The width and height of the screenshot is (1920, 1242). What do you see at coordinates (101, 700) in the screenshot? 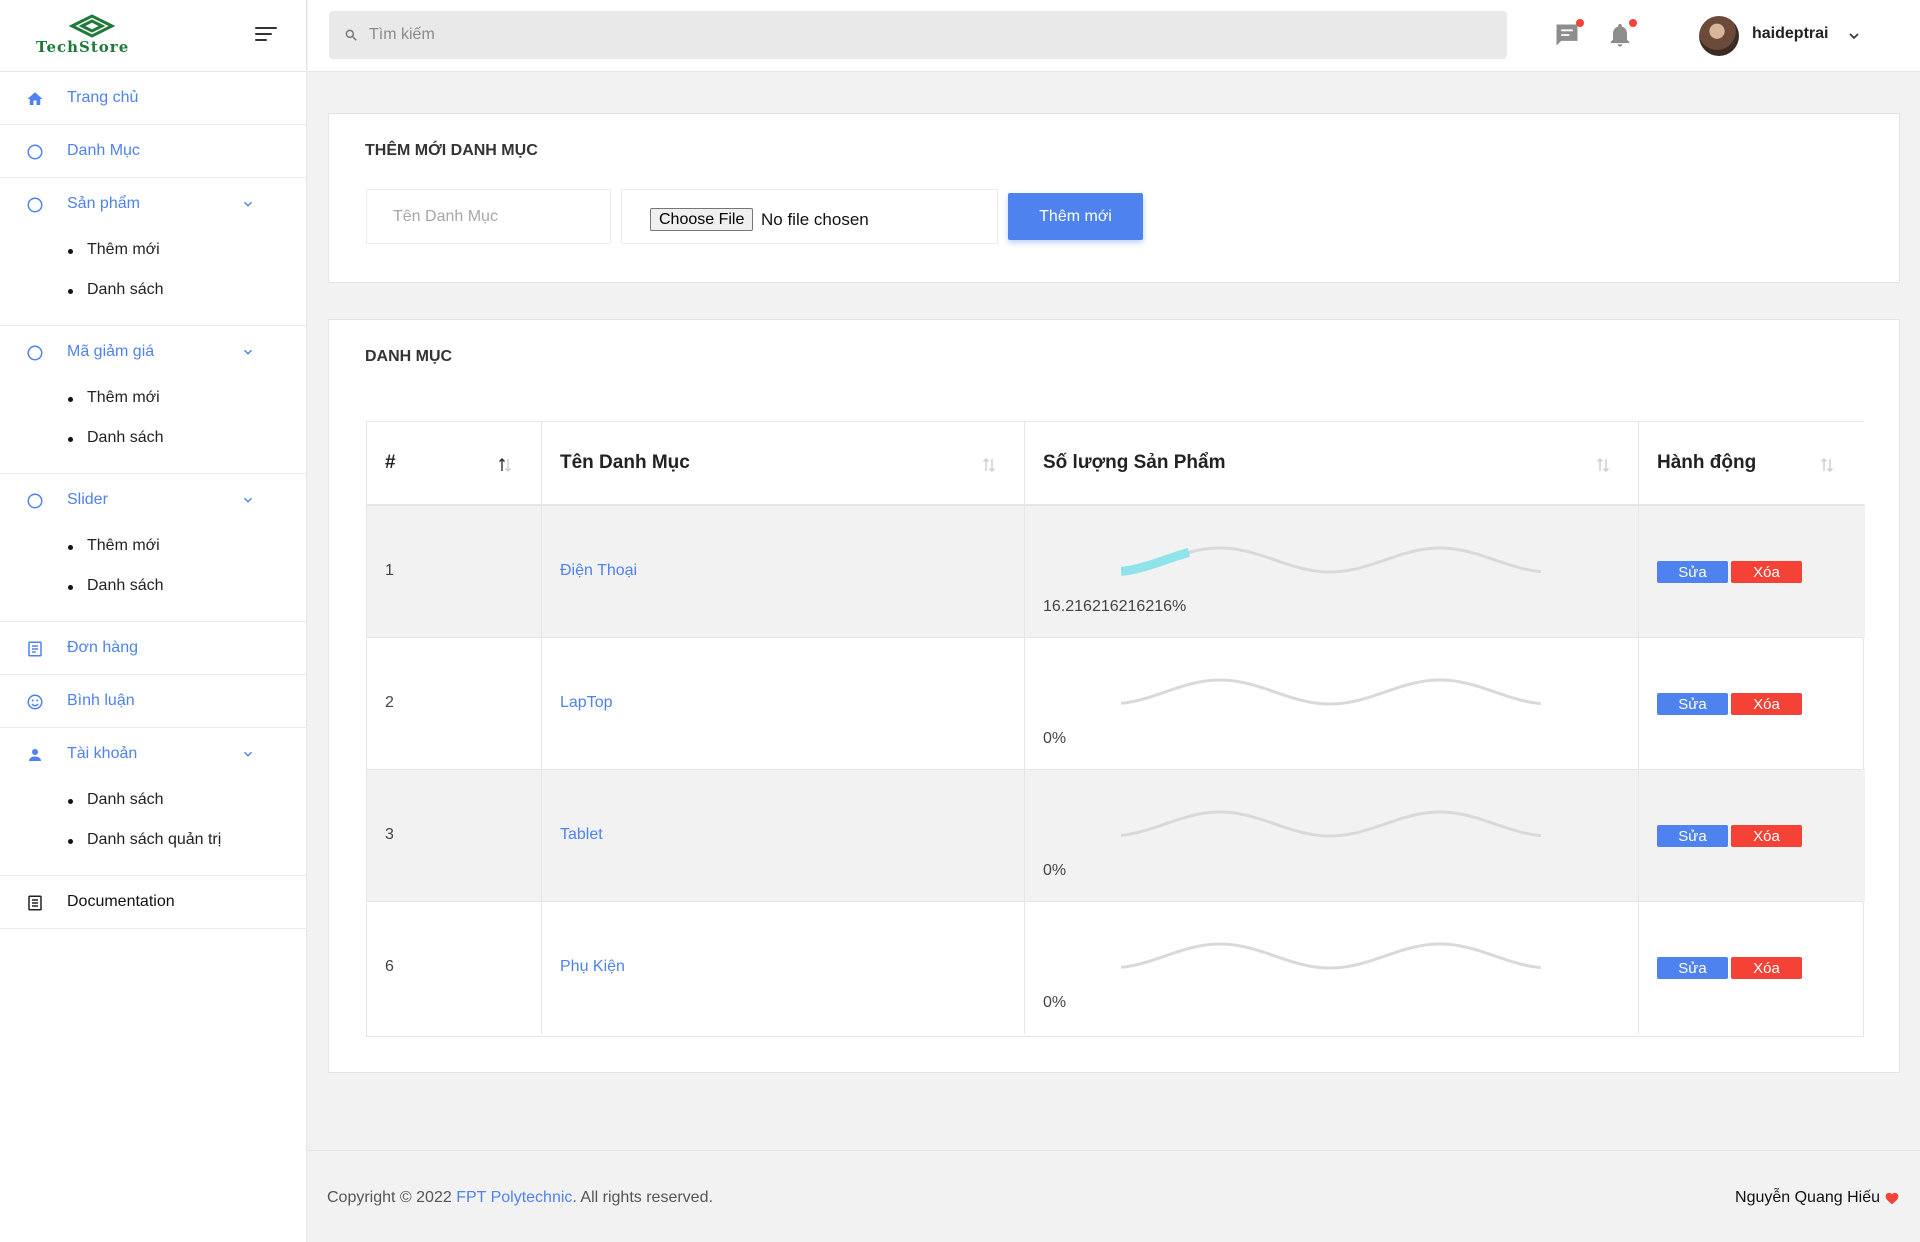
I see `sidebar-item-label: Bình luận` at bounding box center [101, 700].